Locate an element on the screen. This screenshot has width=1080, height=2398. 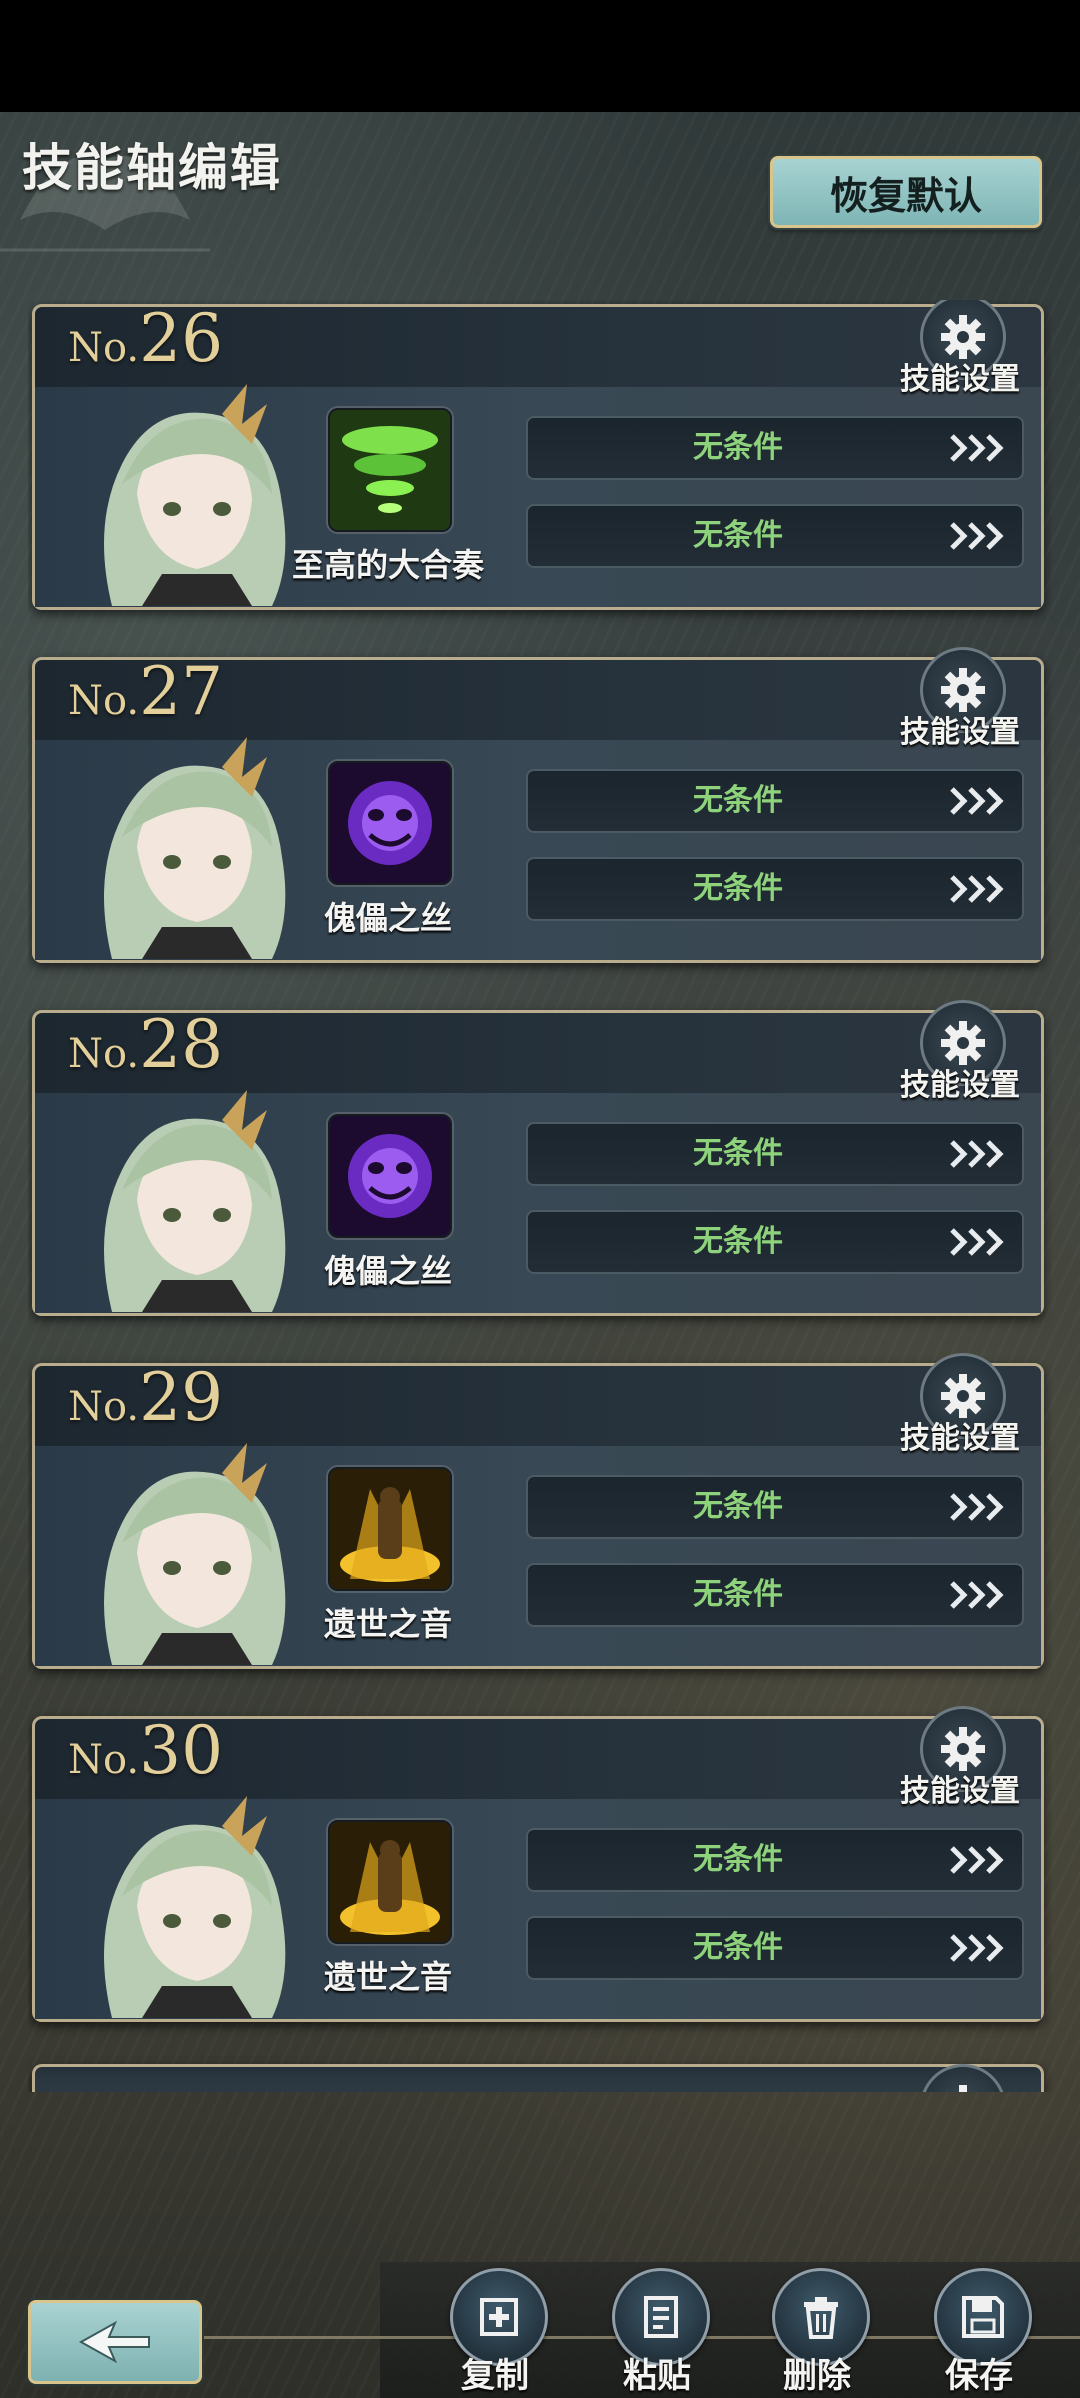
skill-name: 至高的大合奏 is located at coordinates (387, 565).